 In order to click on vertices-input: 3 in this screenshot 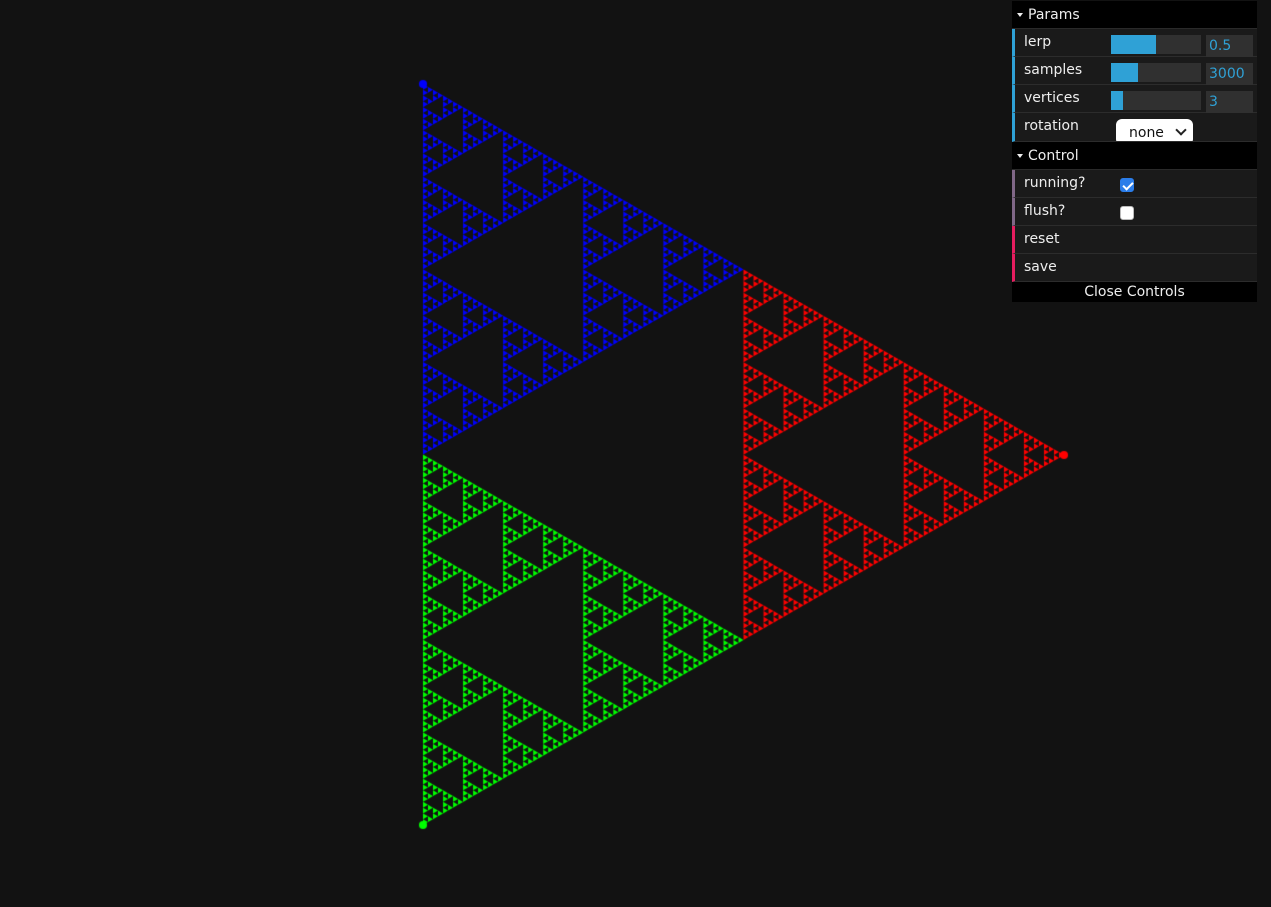, I will do `click(1229, 102)`.